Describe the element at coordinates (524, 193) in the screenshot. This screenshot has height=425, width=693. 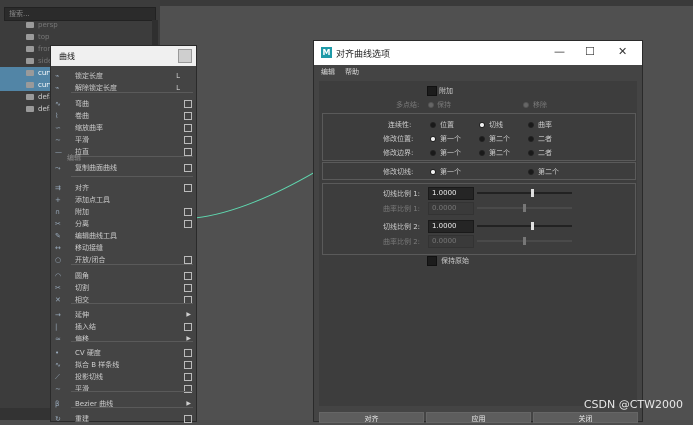
I see `tangent-scale1-slider` at that location.